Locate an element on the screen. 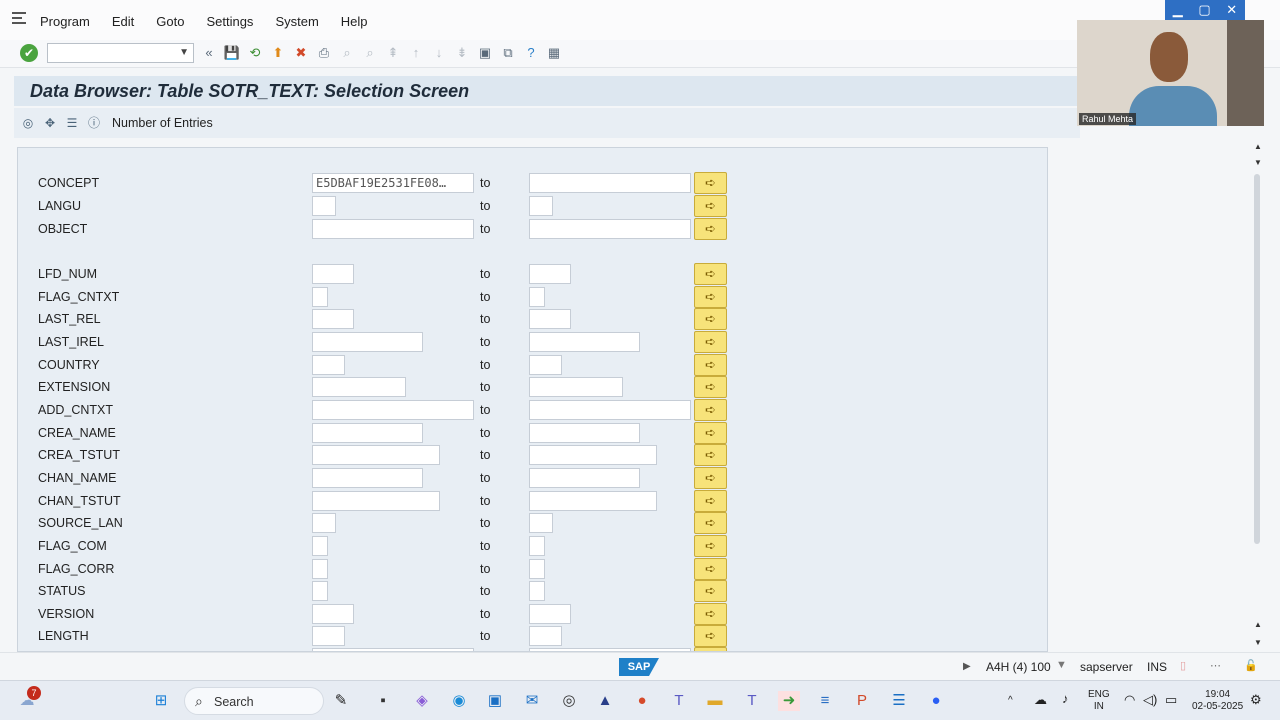 This screenshot has height=720, width=1280. teams-alt-icon: T is located at coordinates (752, 701).